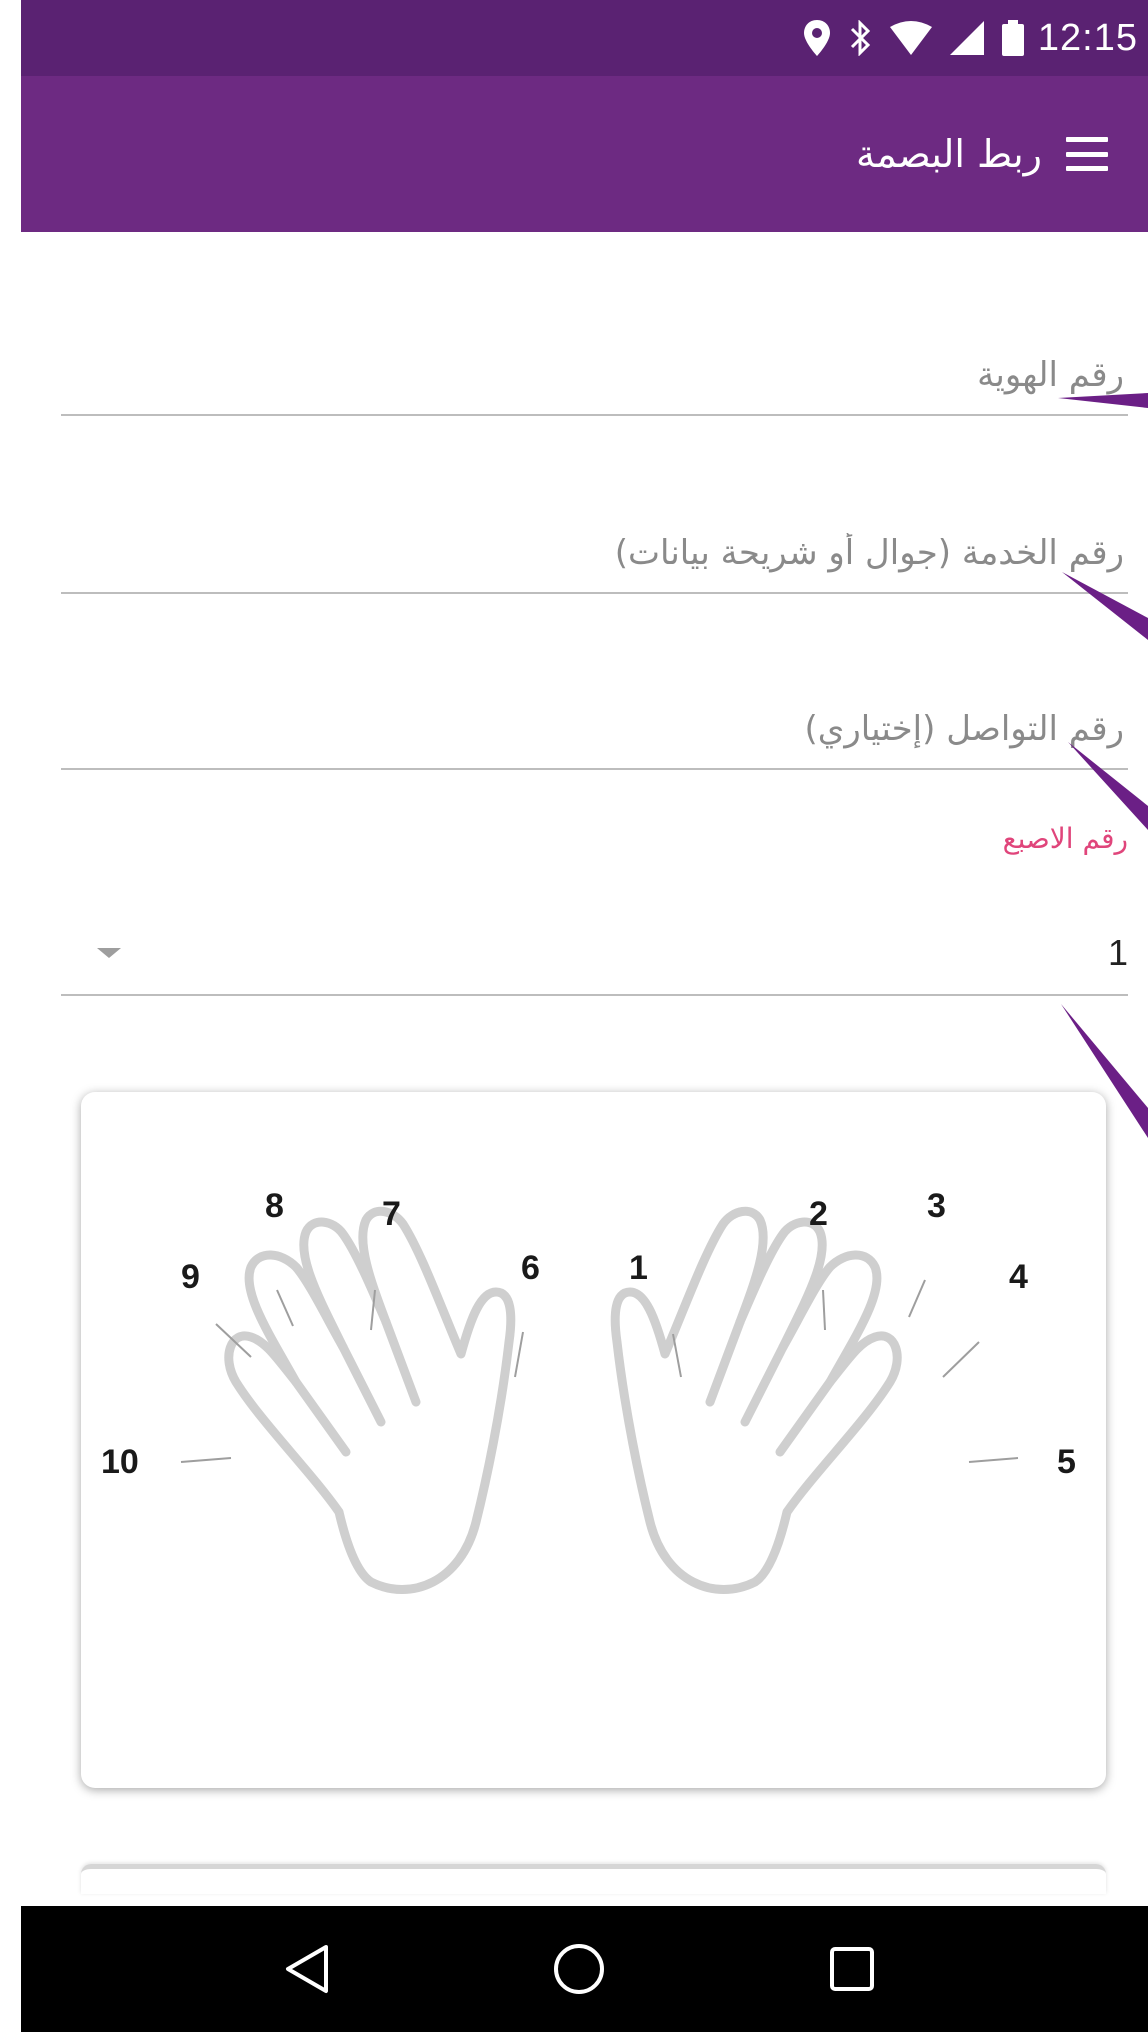 The height and width of the screenshot is (2032, 1148). What do you see at coordinates (307, 1969) in the screenshot?
I see `back-icon` at bounding box center [307, 1969].